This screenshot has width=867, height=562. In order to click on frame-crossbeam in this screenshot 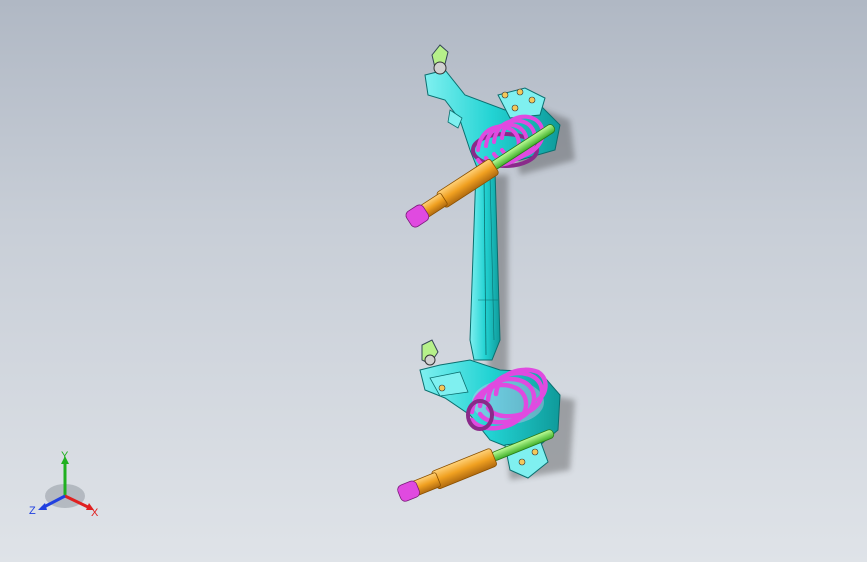, I will do `click(485, 265)`.